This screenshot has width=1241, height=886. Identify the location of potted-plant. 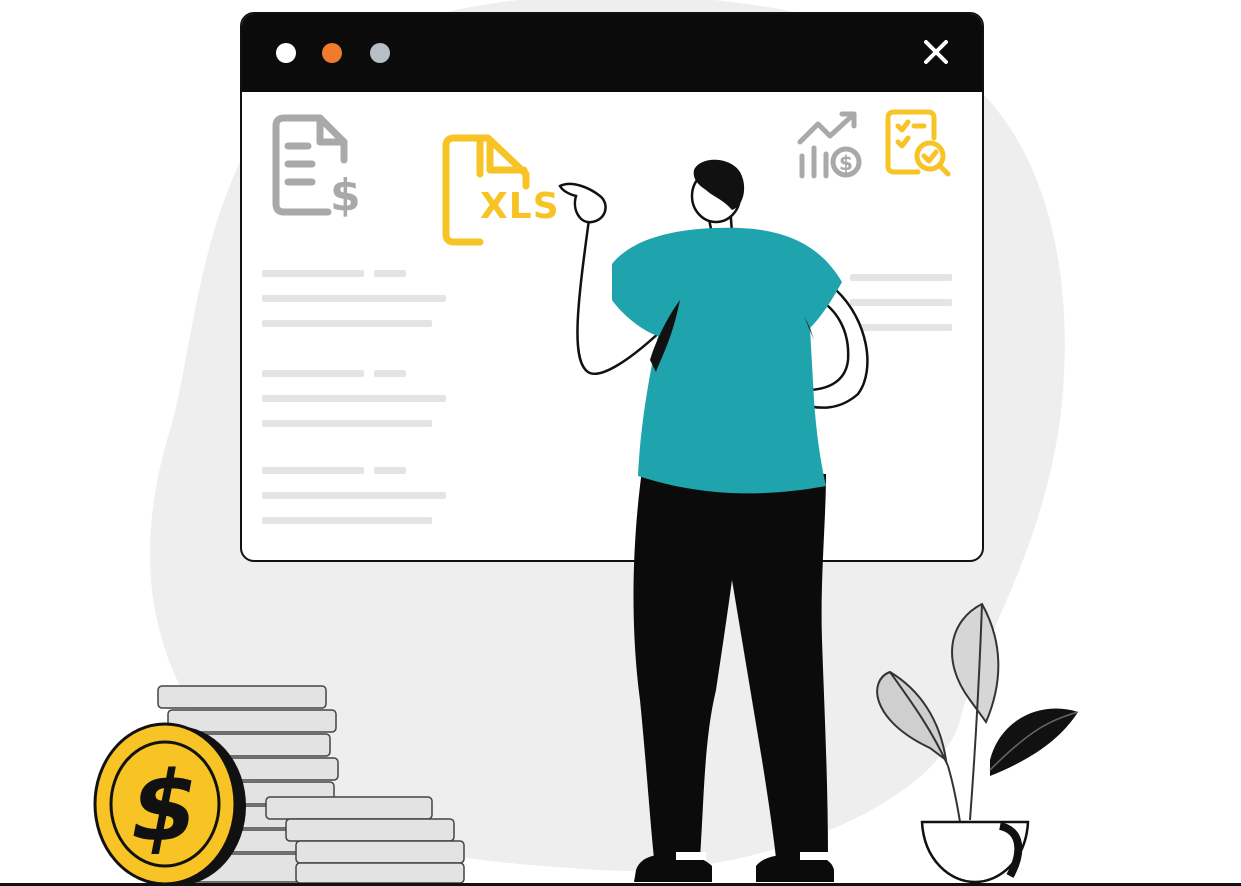
(977, 743).